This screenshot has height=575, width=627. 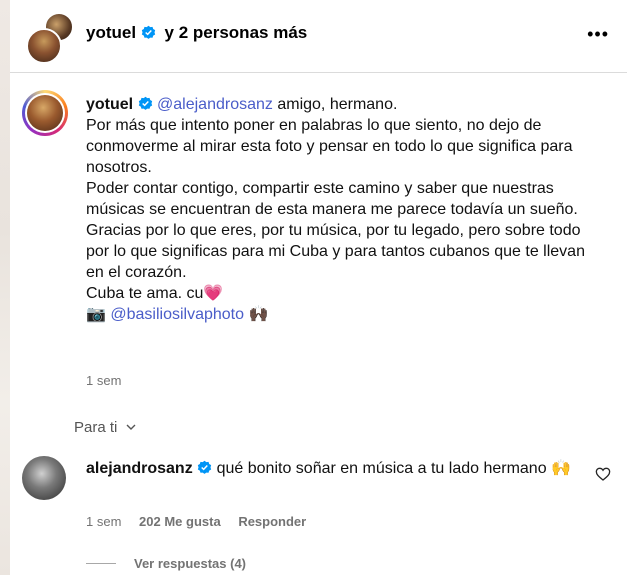 I want to click on view-replies-button: Ver respuestas (4), so click(x=166, y=563).